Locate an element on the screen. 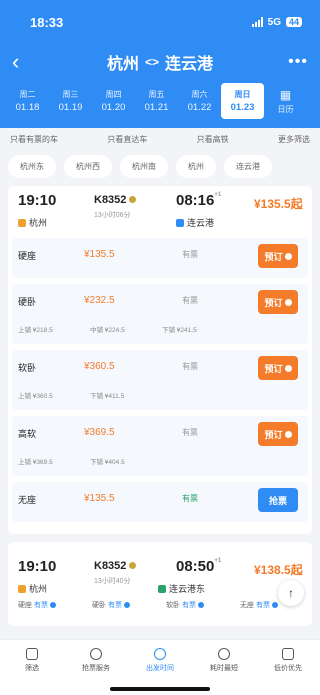 This screenshot has width=320, height=695. station-chip: 连云港 is located at coordinates (248, 166).